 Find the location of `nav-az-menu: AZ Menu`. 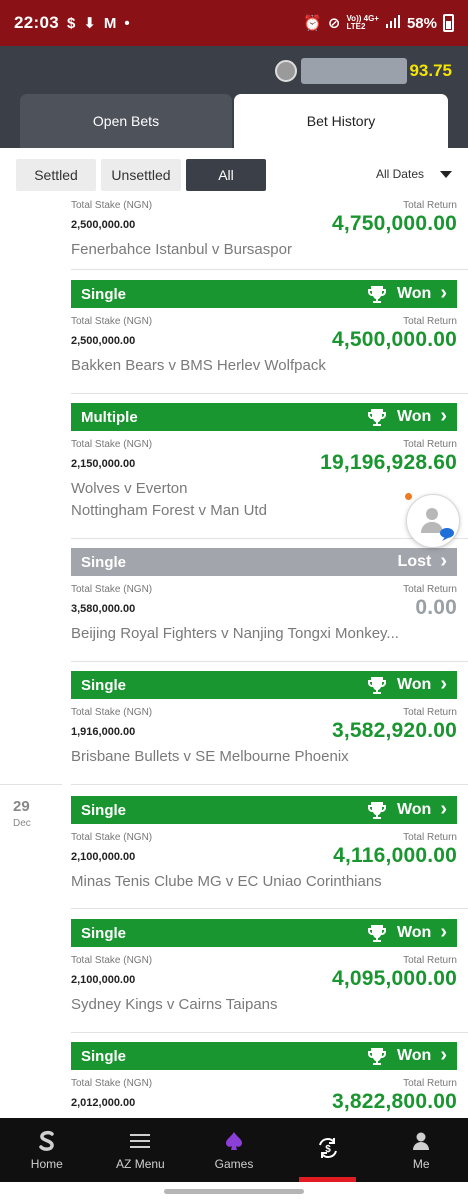

nav-az-menu: AZ Menu is located at coordinates (141, 1150).